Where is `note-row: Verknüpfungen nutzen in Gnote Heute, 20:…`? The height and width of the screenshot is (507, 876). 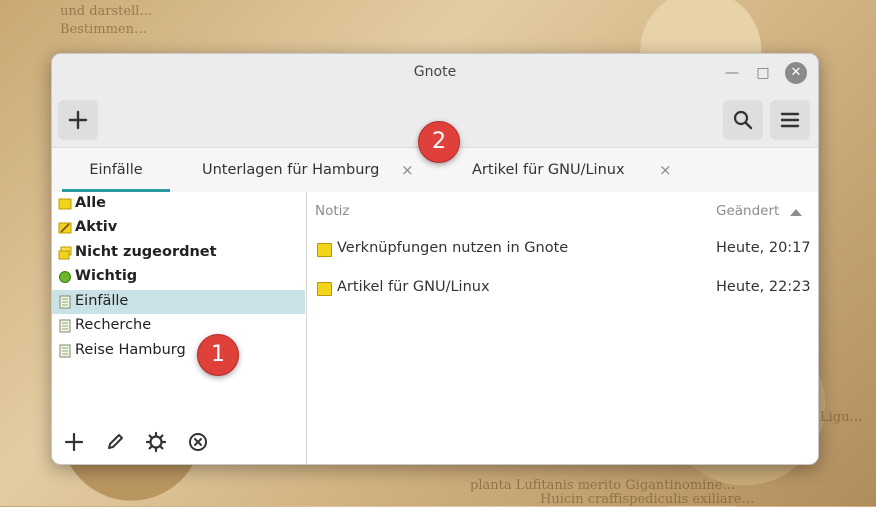
note-row: Verknüpfungen nutzen in Gnote Heute, 20:… is located at coordinates (562, 249).